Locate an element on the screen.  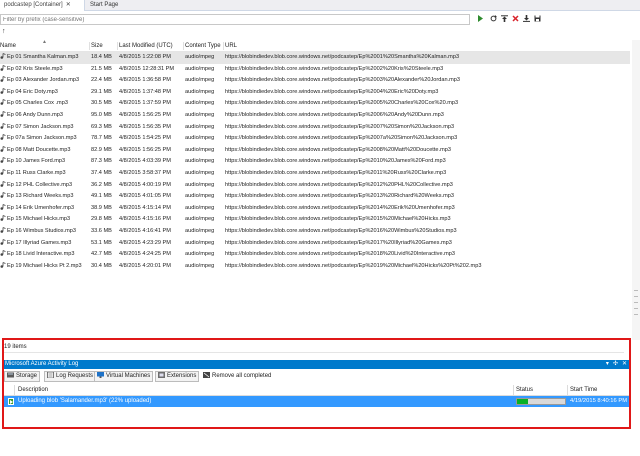
column-header-url: URL is located at coordinates (231, 46).